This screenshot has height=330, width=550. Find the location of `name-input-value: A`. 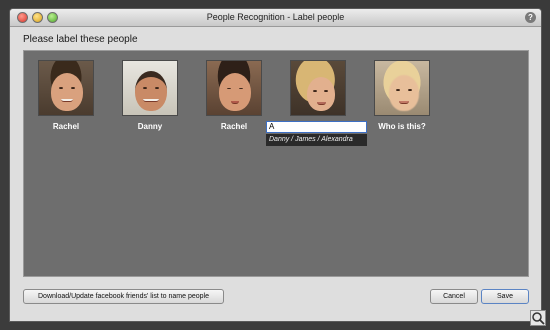

name-input-value: A is located at coordinates (272, 126).